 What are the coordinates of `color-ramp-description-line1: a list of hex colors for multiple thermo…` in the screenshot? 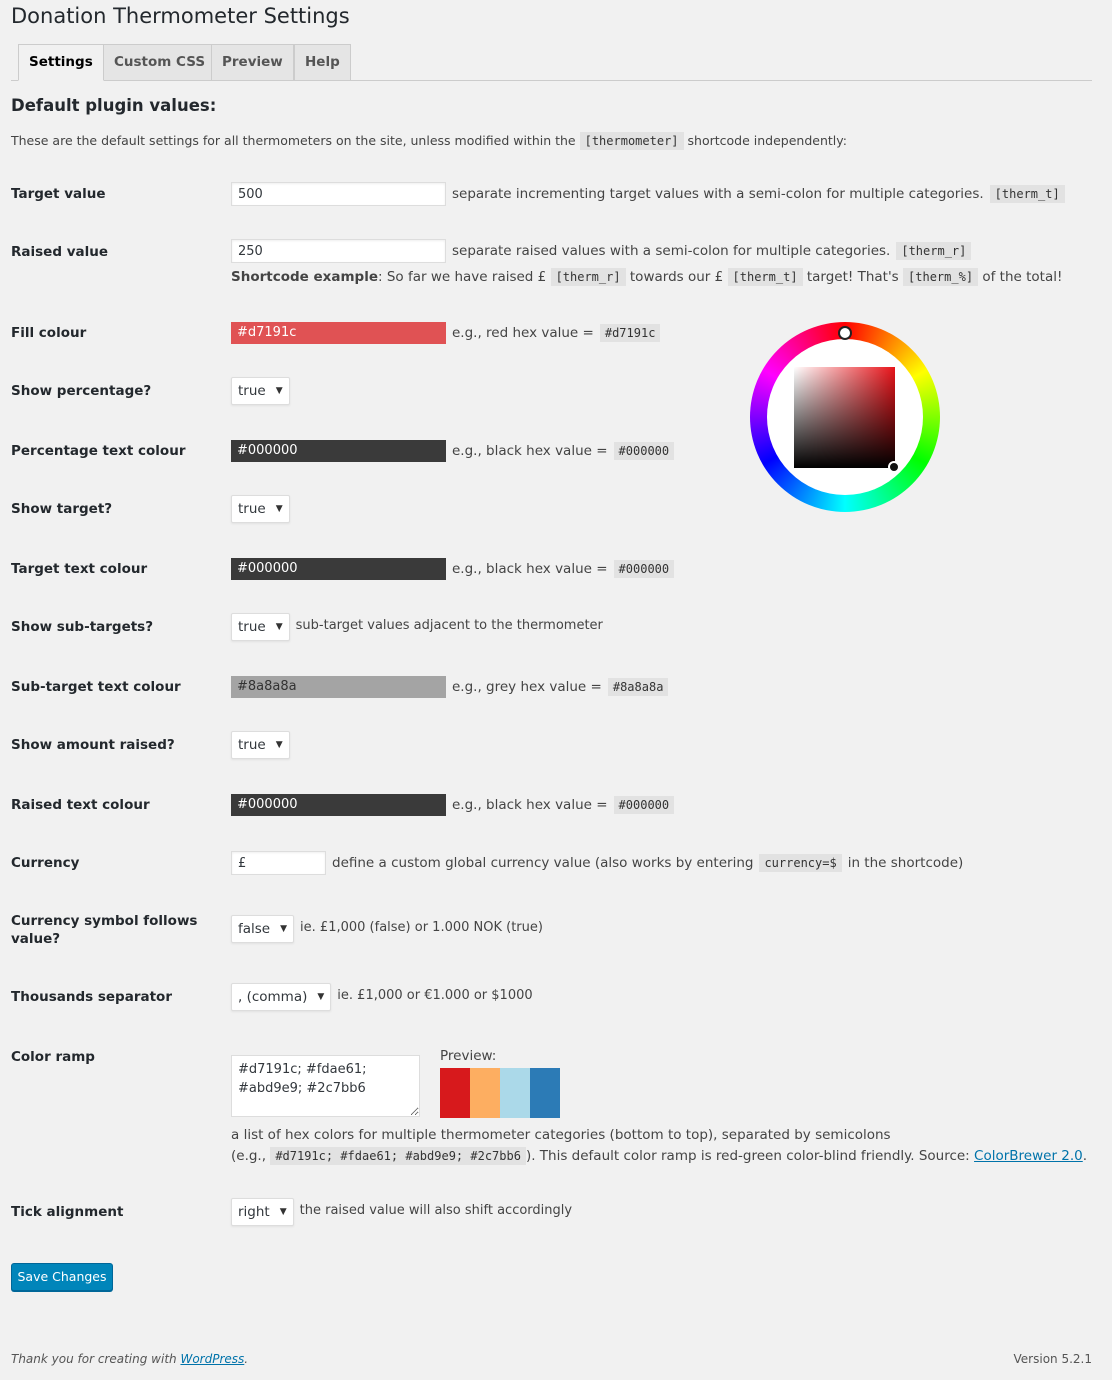 It's located at (561, 1135).